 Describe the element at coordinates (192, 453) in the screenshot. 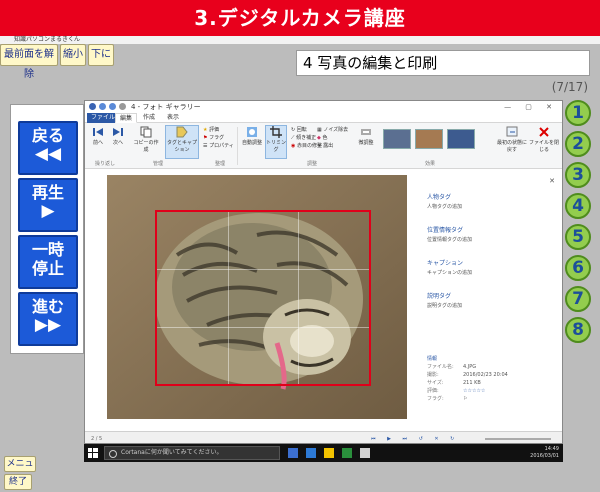

I see `cortana-search-box: Cortanaに何か聞いてみてください。` at that location.